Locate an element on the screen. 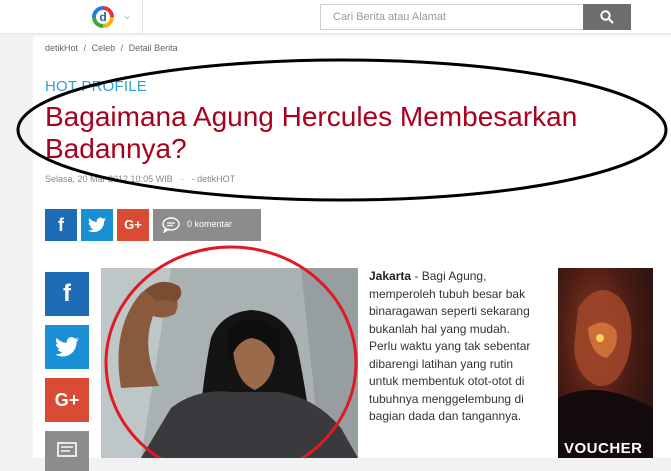 The width and height of the screenshot is (671, 471). divider is located at coordinates (142, 17).